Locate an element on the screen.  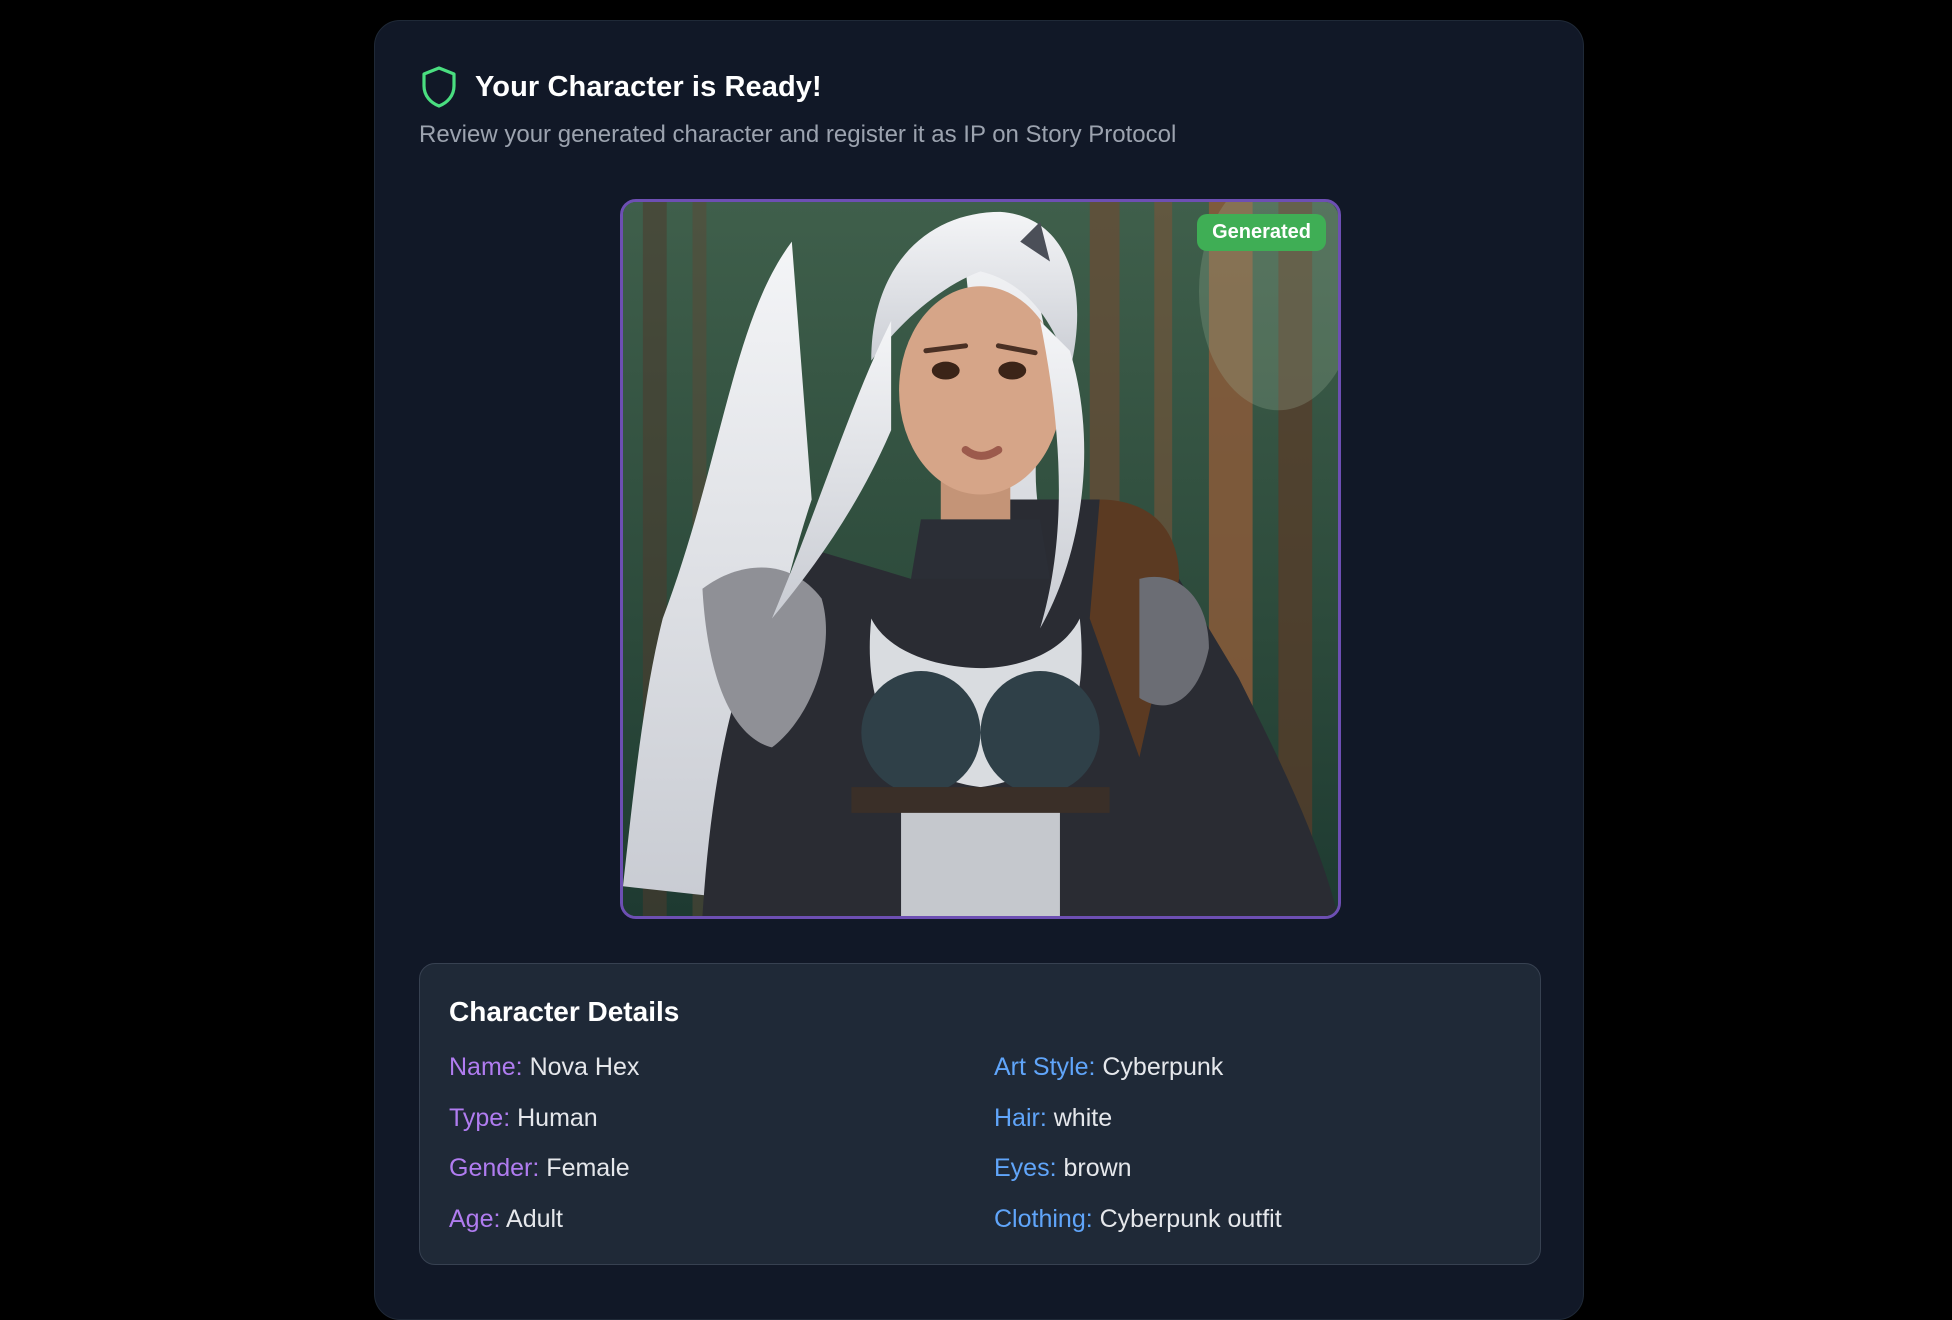
detail-value: brown is located at coordinates (1097, 1168).